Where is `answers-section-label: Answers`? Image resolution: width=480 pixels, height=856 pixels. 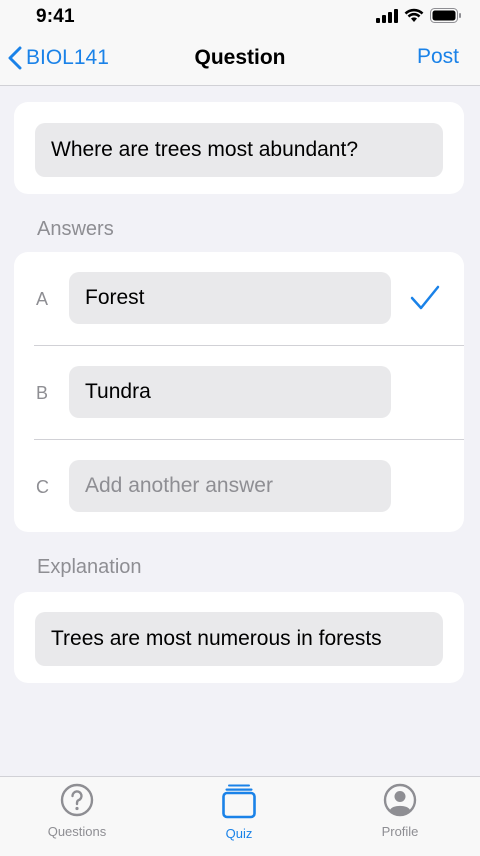 answers-section-label: Answers is located at coordinates (75, 229).